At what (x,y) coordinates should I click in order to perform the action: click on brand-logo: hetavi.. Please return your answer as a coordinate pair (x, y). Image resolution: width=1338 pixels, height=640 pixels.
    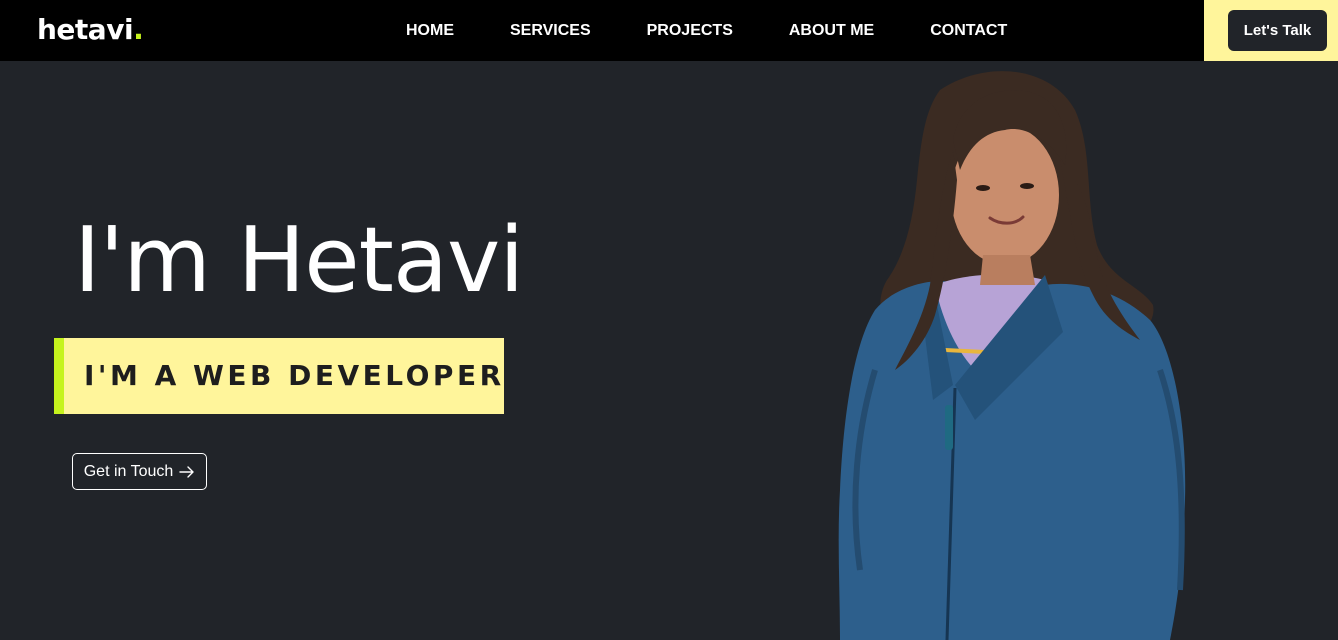
    Looking at the image, I should click on (90, 30).